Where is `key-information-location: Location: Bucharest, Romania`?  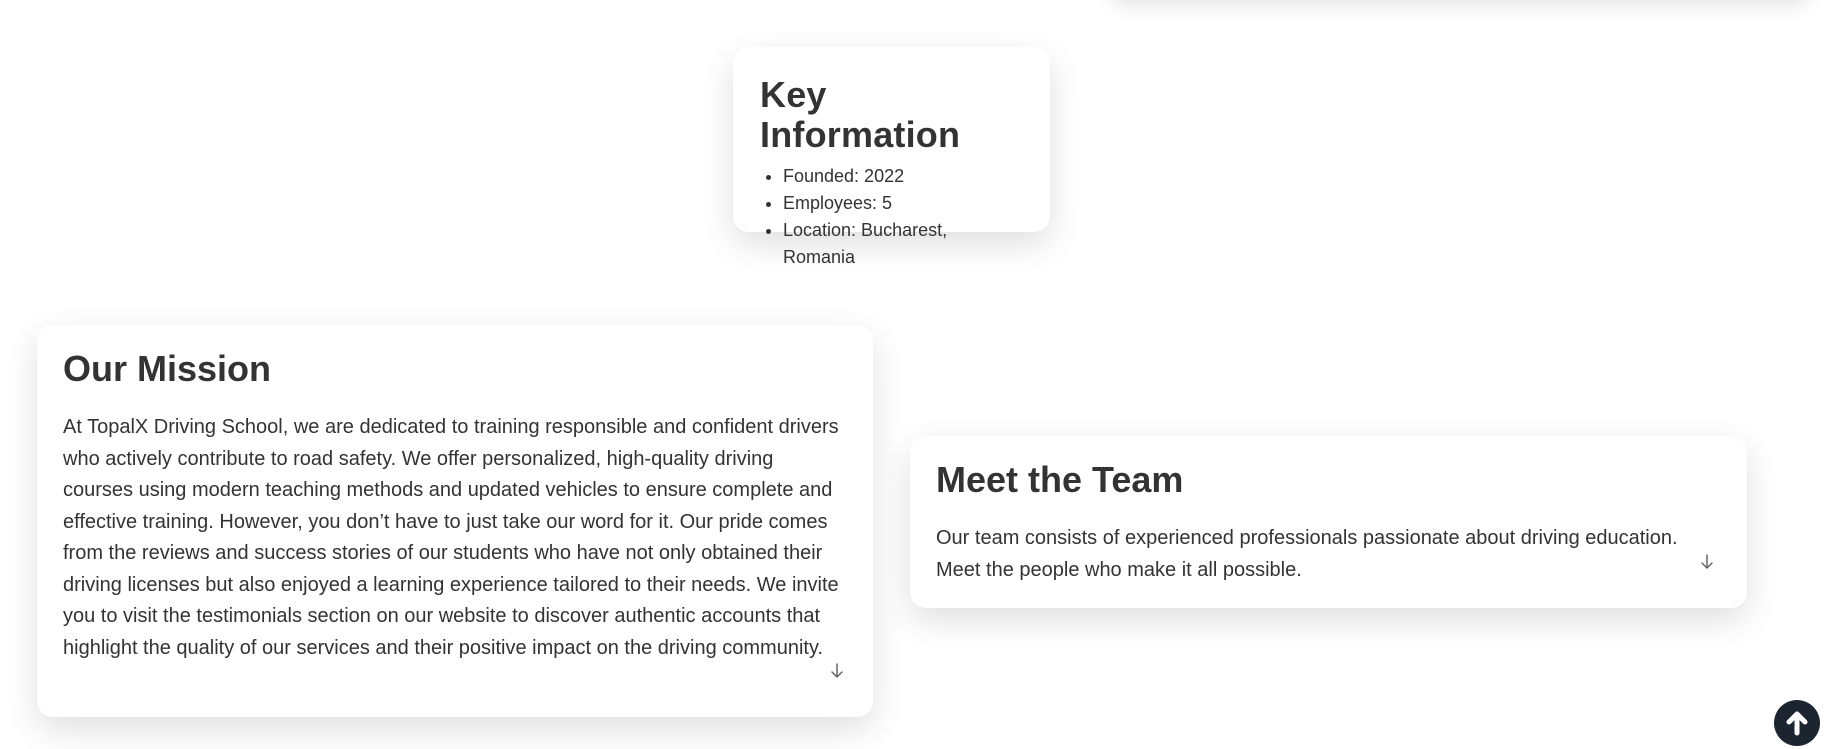
key-information-location: Location: Bucharest, Romania is located at coordinates (903, 244).